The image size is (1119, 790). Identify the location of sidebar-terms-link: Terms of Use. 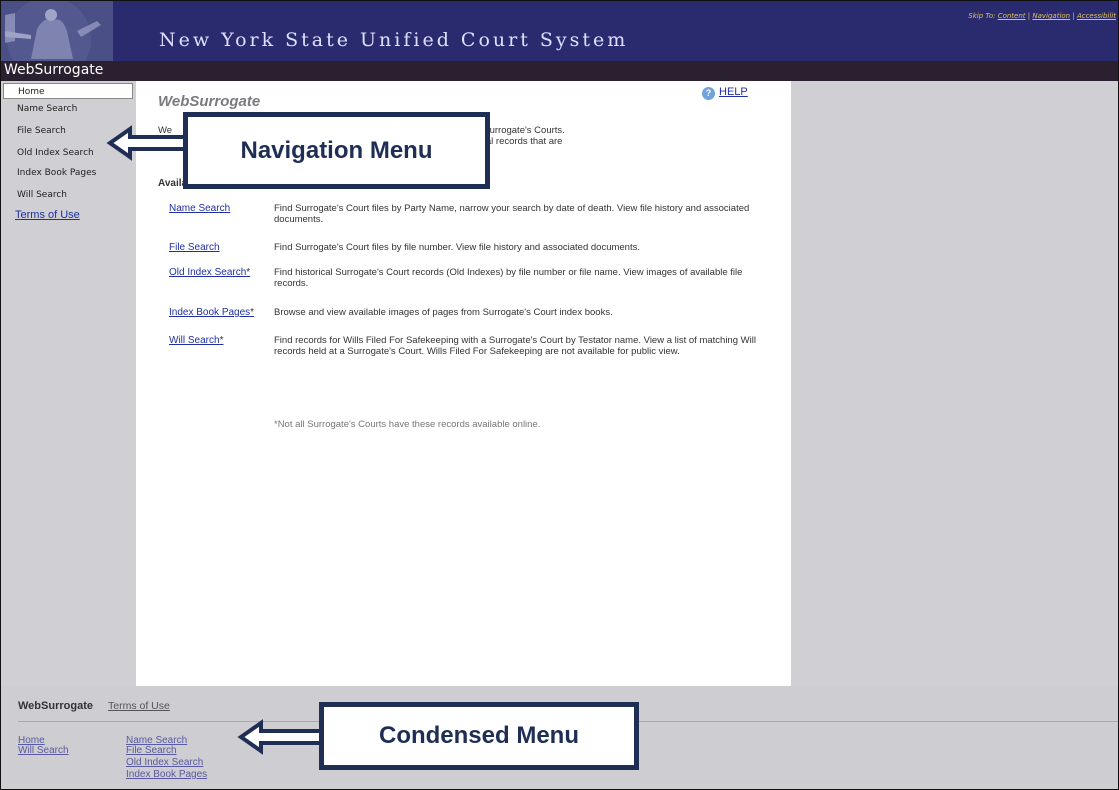
(47, 215).